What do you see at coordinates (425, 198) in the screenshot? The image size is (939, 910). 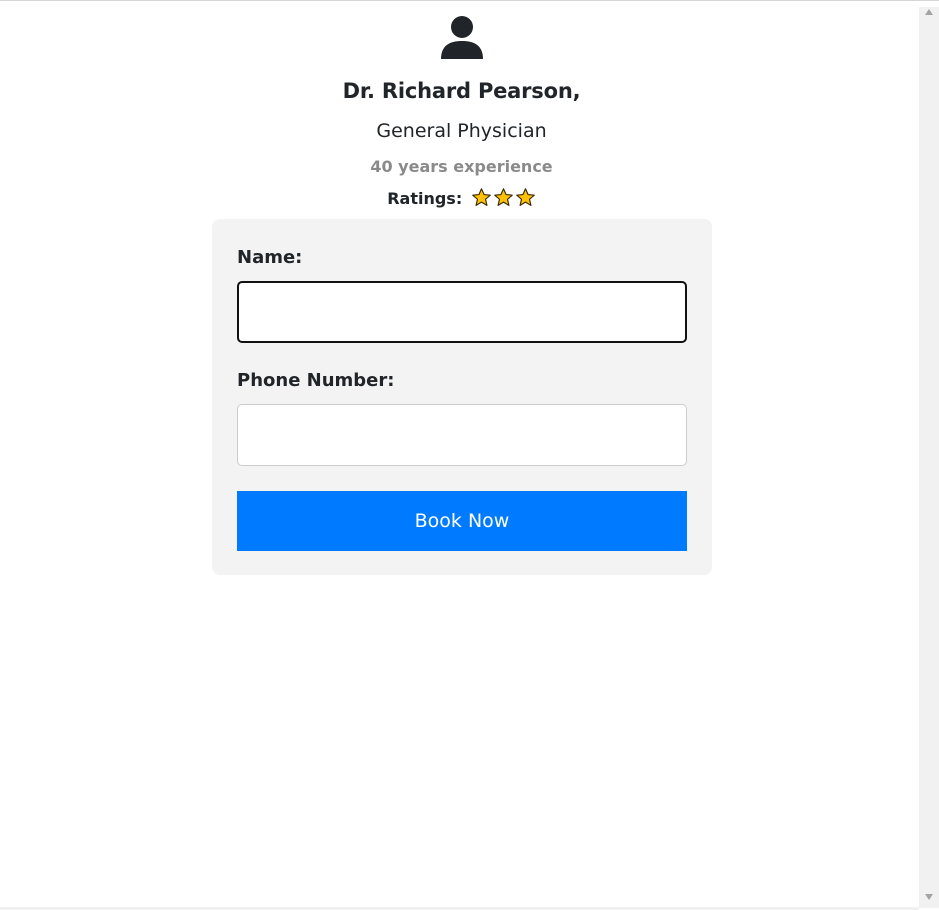 I see `ratings-label: Ratings:` at bounding box center [425, 198].